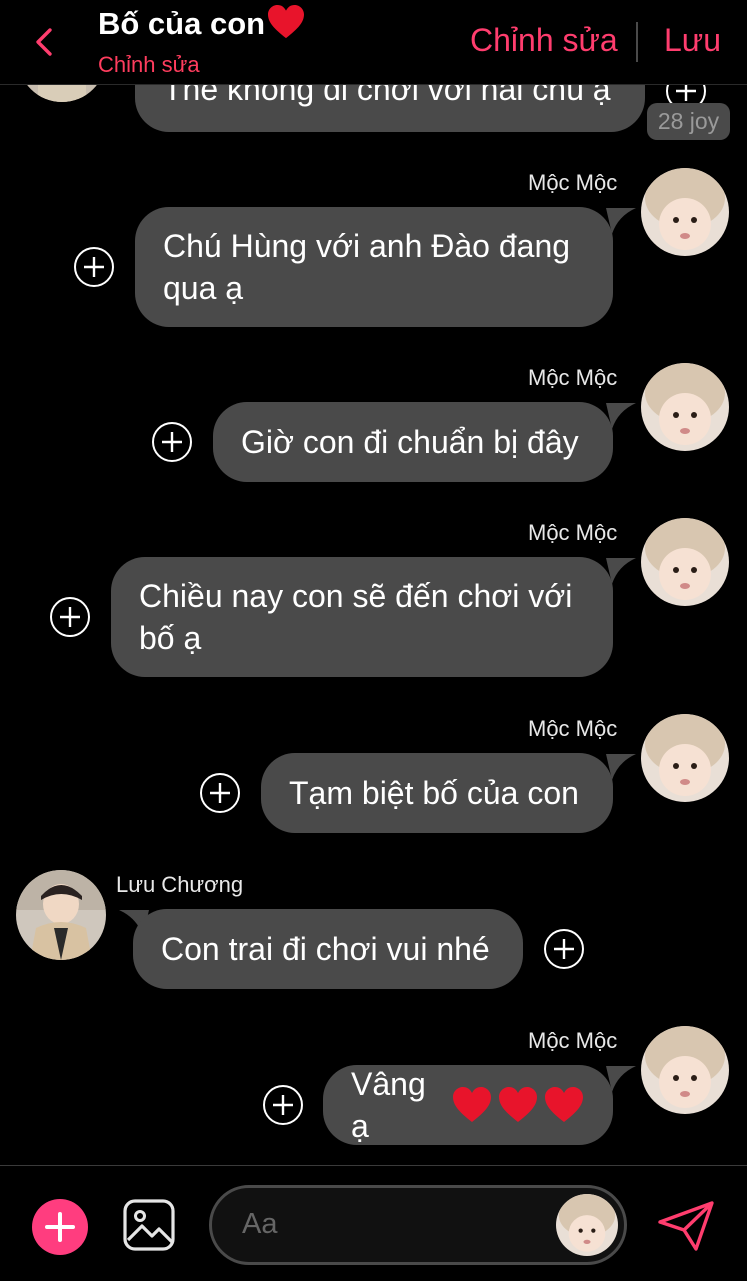 Image resolution: width=747 pixels, height=1281 pixels. I want to click on header-subtitle: Chỉnh sửa, so click(149, 65).